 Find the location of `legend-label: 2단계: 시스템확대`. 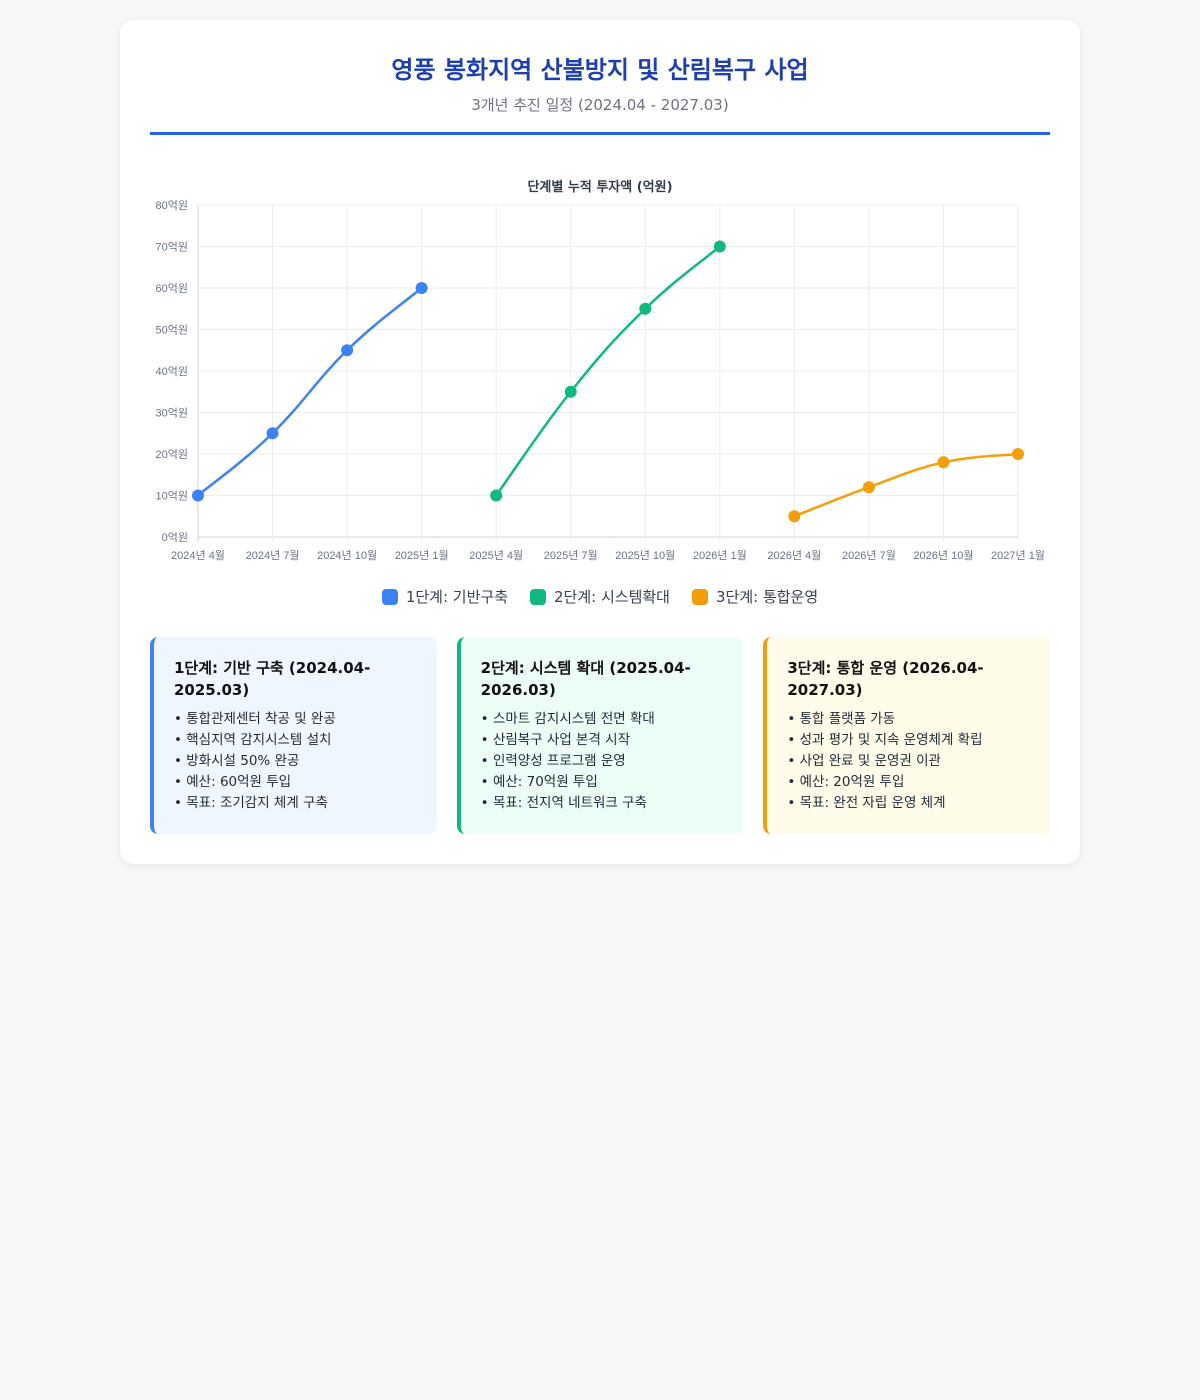

legend-label: 2단계: 시스템확대 is located at coordinates (612, 597).